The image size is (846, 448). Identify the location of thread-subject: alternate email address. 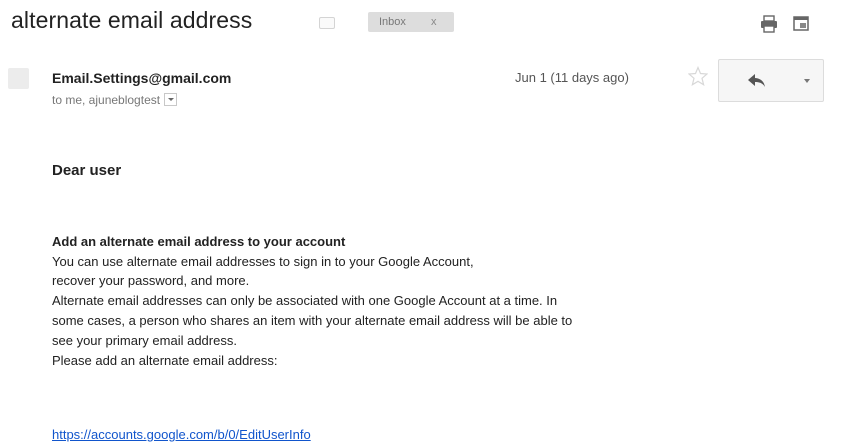
(132, 20).